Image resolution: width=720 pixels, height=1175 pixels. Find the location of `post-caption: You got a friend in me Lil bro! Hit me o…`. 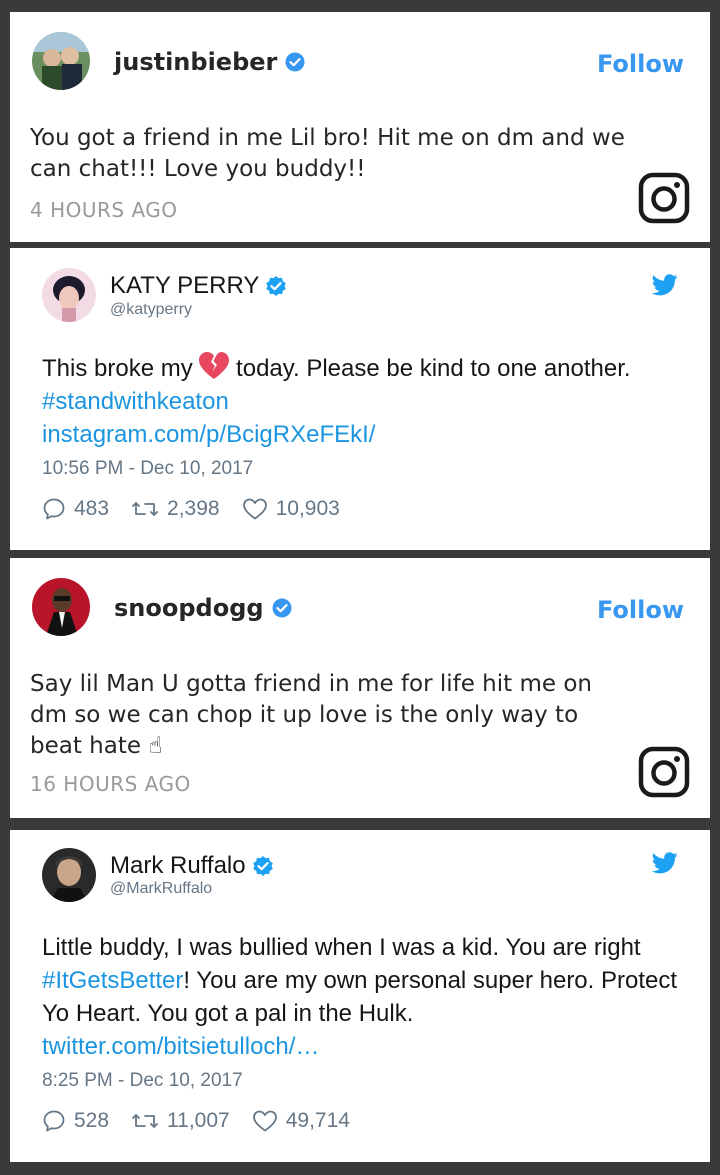

post-caption: You got a friend in me Lil bro! Hit me o… is located at coordinates (327, 153).